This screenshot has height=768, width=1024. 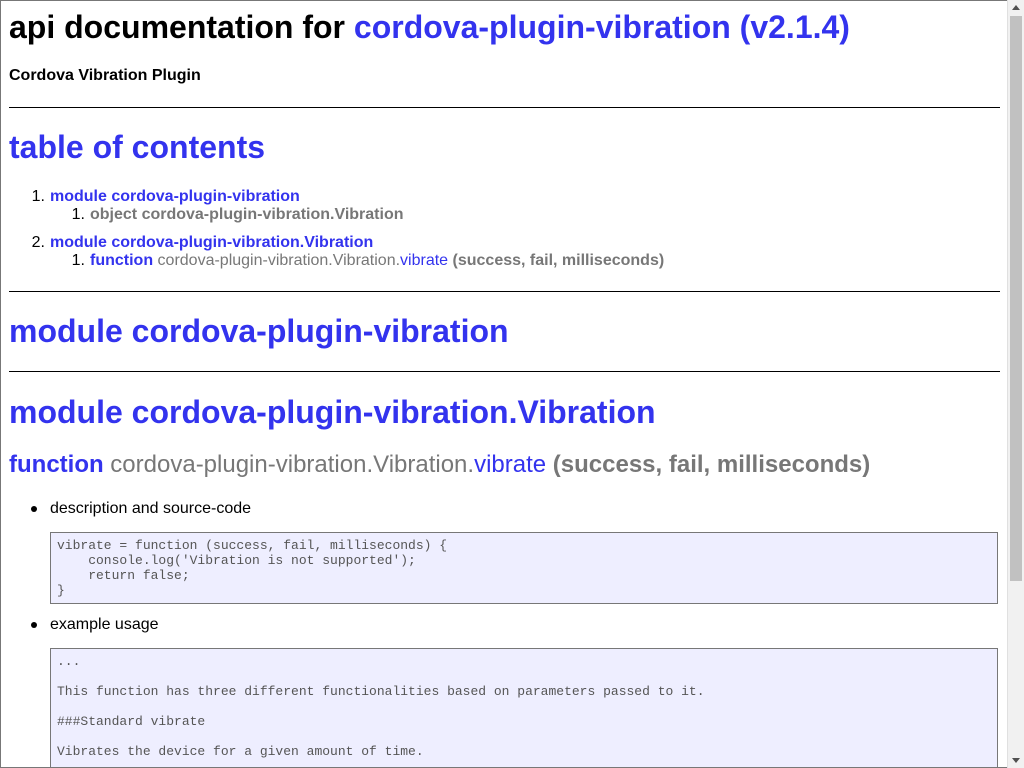 I want to click on toc-function-name: vibrate, so click(x=424, y=260).